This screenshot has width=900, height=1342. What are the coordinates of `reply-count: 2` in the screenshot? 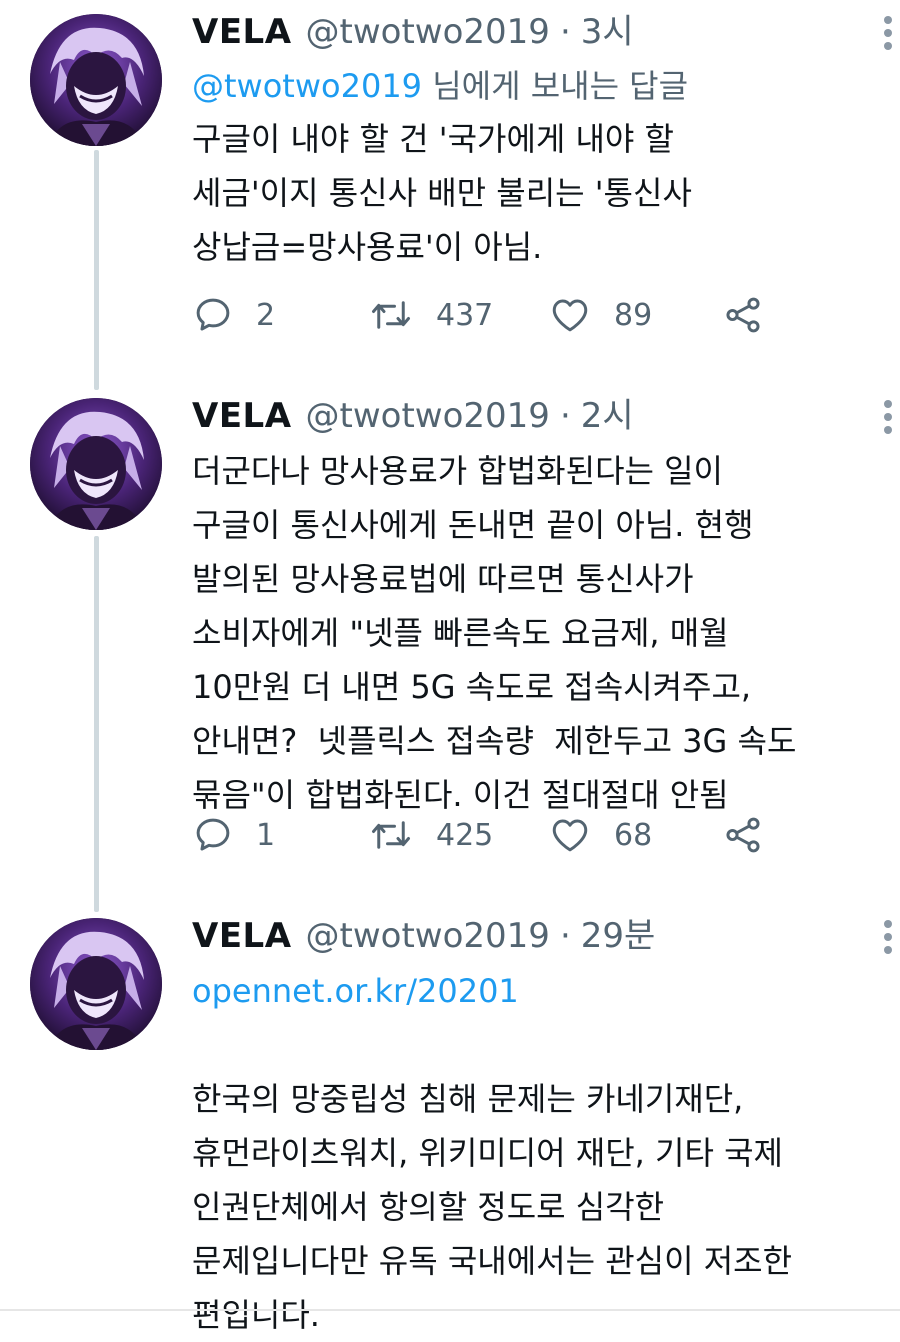 It's located at (266, 315).